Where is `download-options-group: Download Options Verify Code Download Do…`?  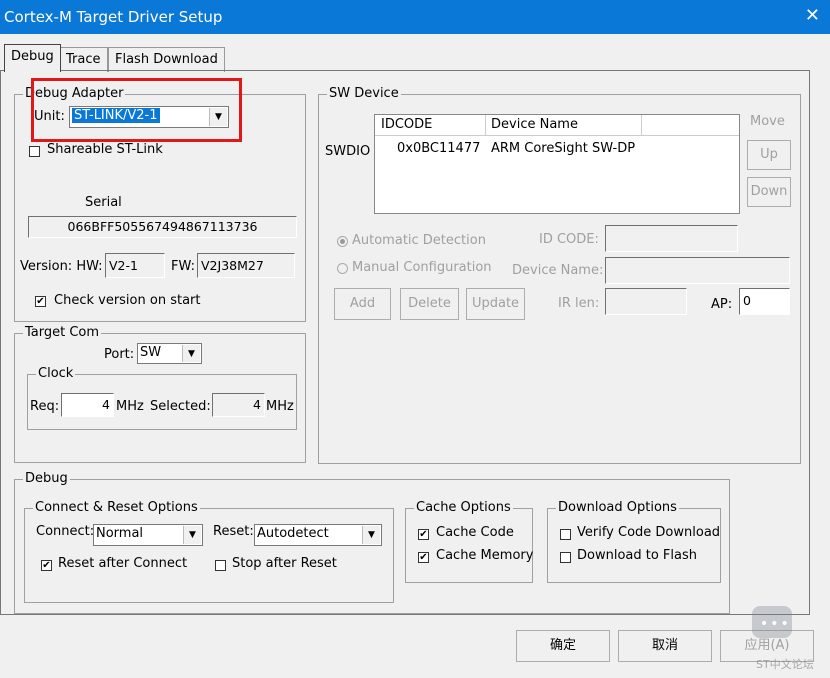
download-options-group: Download Options Verify Code Download Do… is located at coordinates (634, 541).